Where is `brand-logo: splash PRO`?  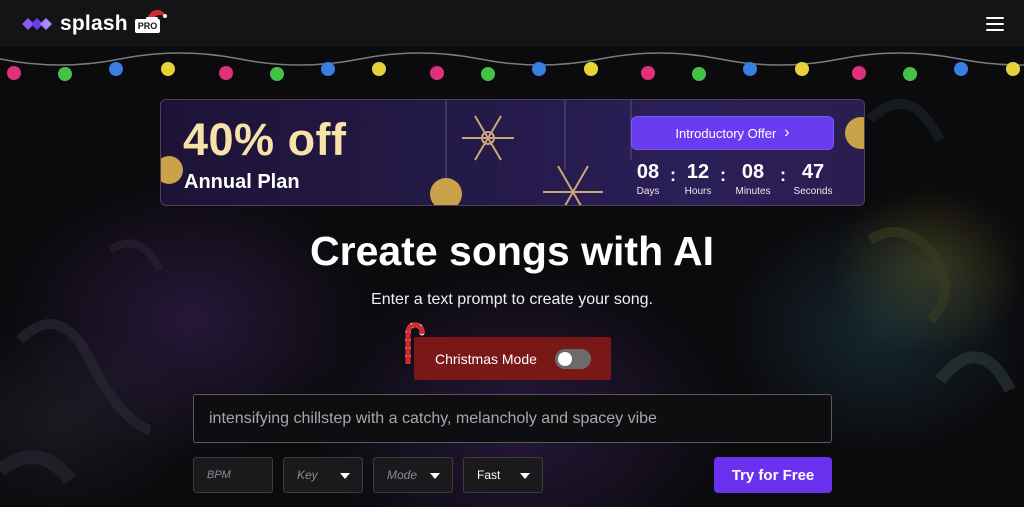 brand-logo: splash PRO is located at coordinates (94, 22).